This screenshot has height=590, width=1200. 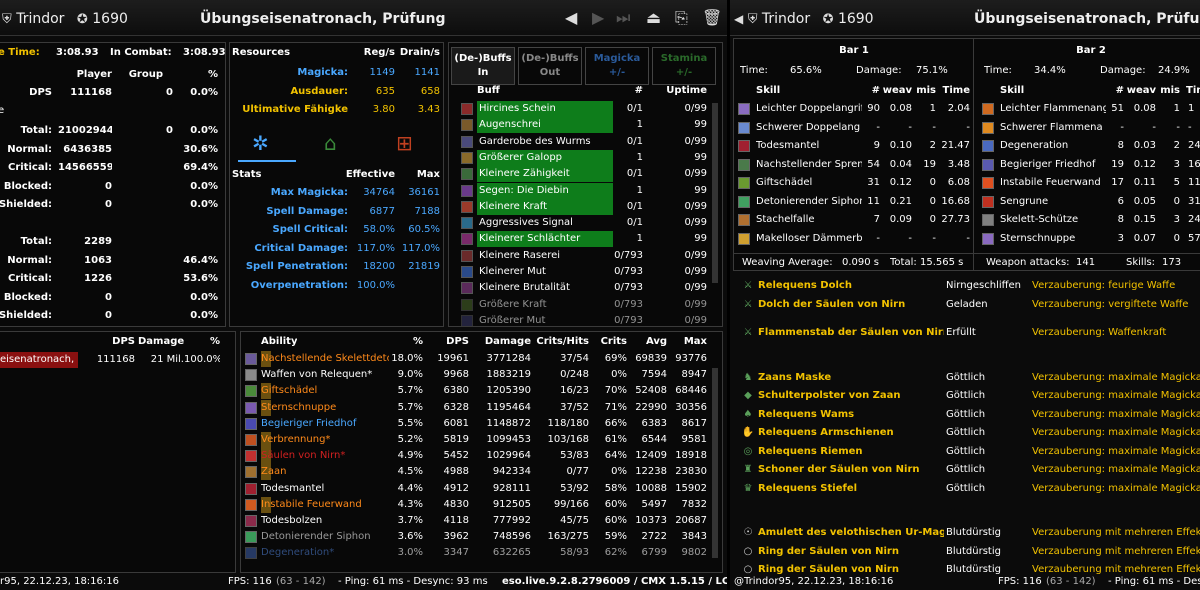 What do you see at coordinates (584, 174) in the screenshot?
I see `buff-row: Kleinere Zähigkeit 0/1 0/99` at bounding box center [584, 174].